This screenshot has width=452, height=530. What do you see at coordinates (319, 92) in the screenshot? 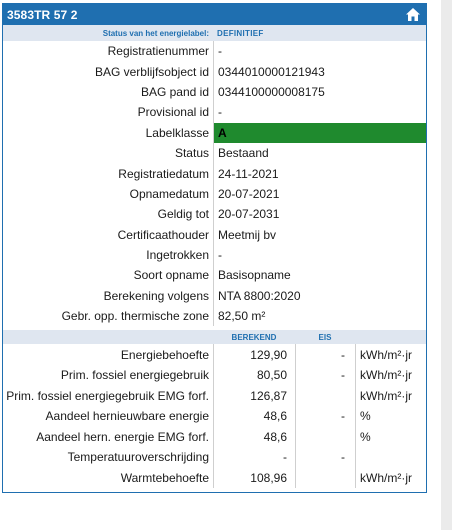
I see `field-value: 0344100000008175` at bounding box center [319, 92].